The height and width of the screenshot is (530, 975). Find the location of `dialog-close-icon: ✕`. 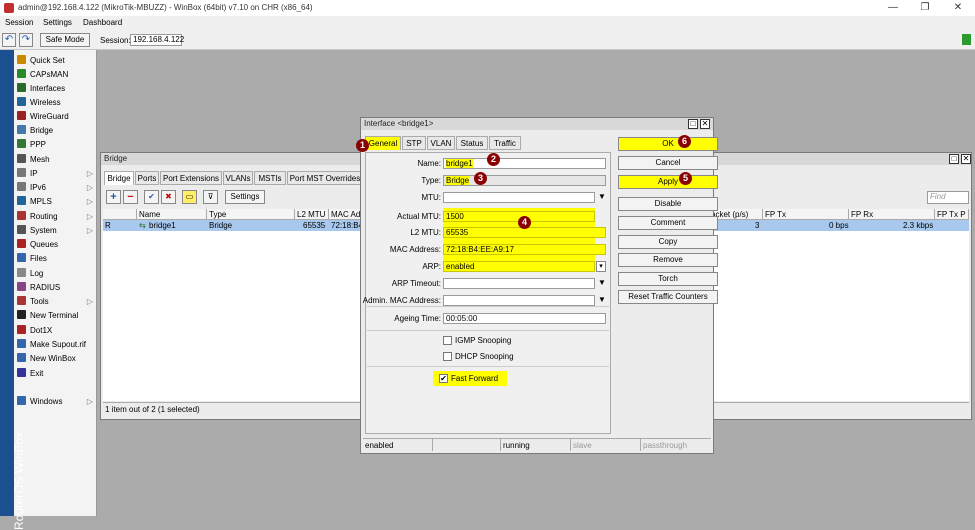

dialog-close-icon: ✕ is located at coordinates (705, 124).